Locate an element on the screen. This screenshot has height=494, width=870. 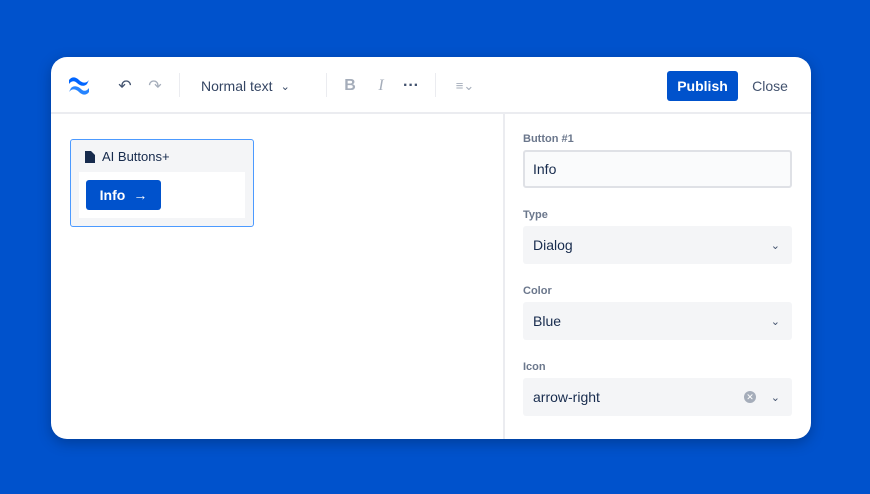
redo-icon: ↷ is located at coordinates (155, 86).